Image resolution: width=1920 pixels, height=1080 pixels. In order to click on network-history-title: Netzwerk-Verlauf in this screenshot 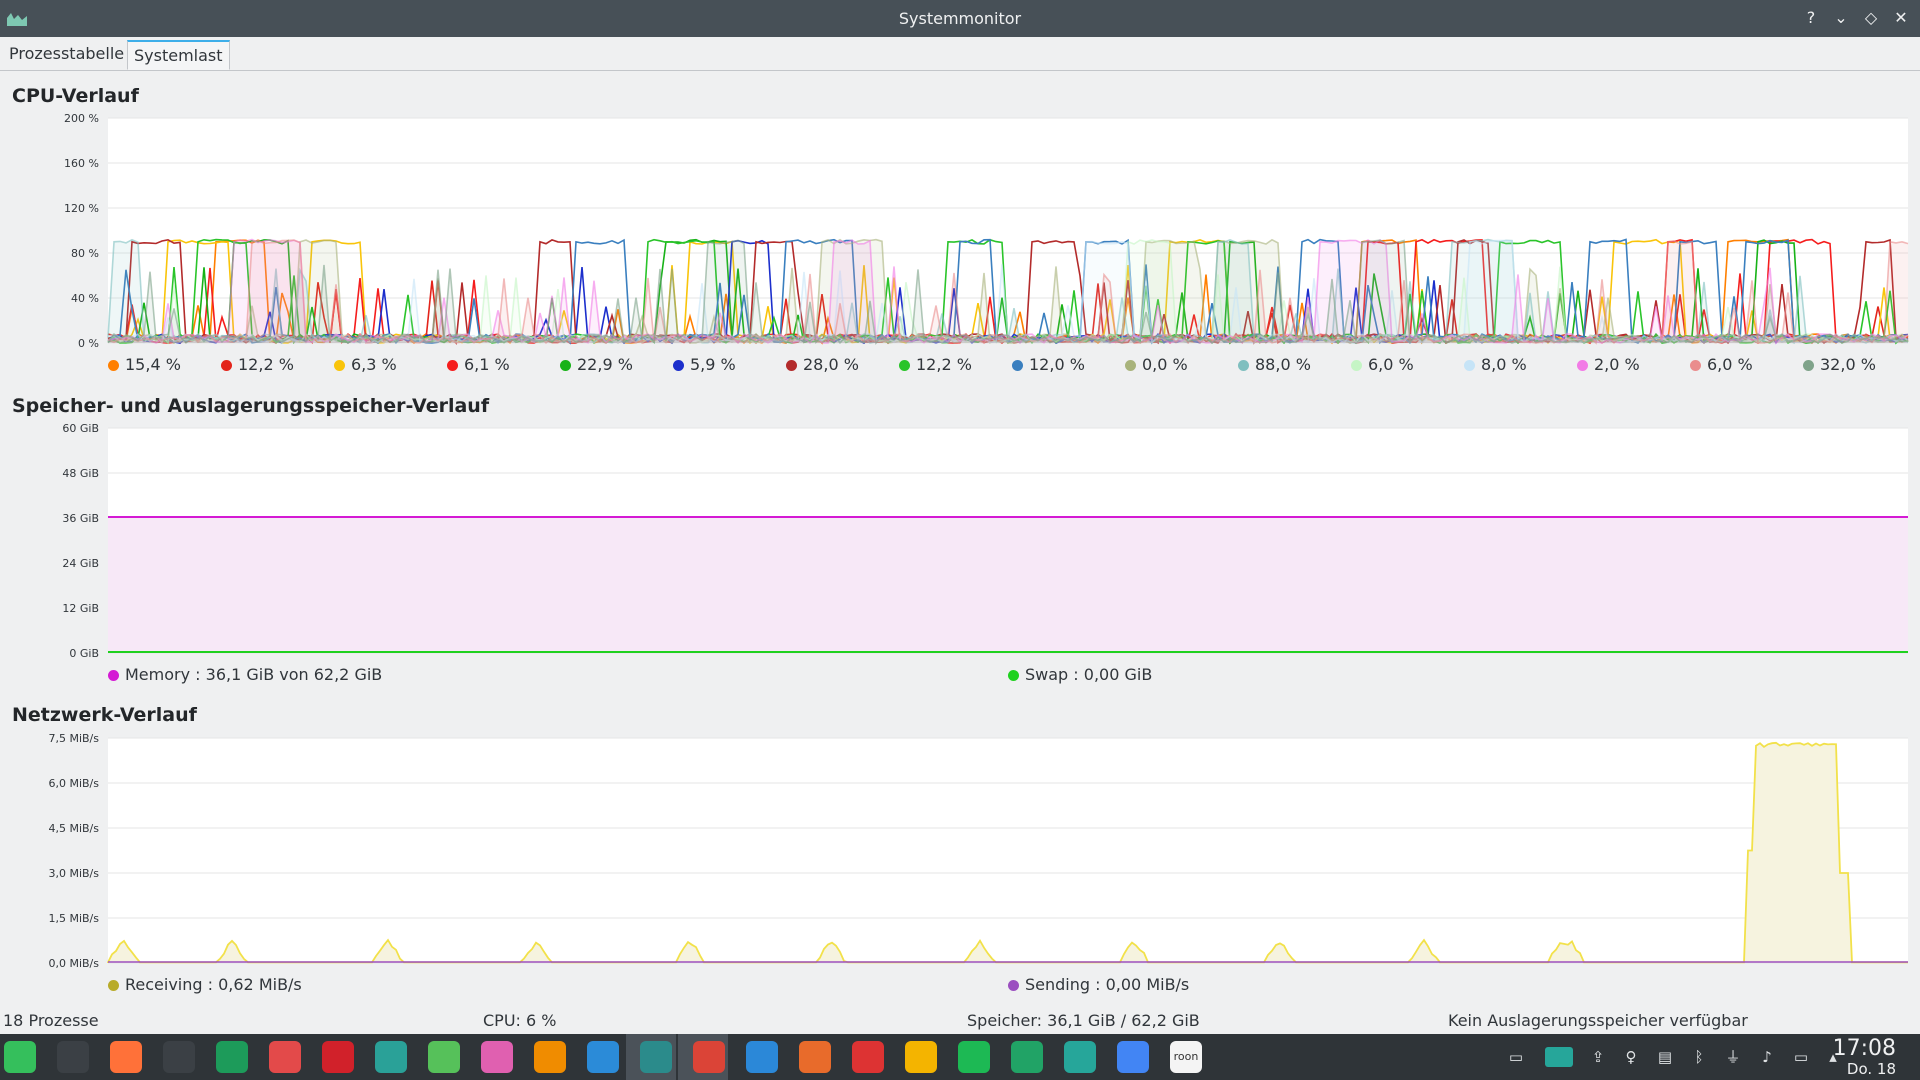, I will do `click(104, 715)`.